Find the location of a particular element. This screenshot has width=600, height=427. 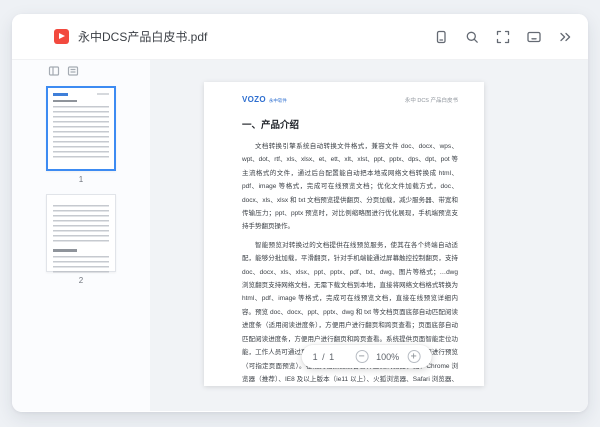

thumbnail-logo-mark is located at coordinates (60, 94).